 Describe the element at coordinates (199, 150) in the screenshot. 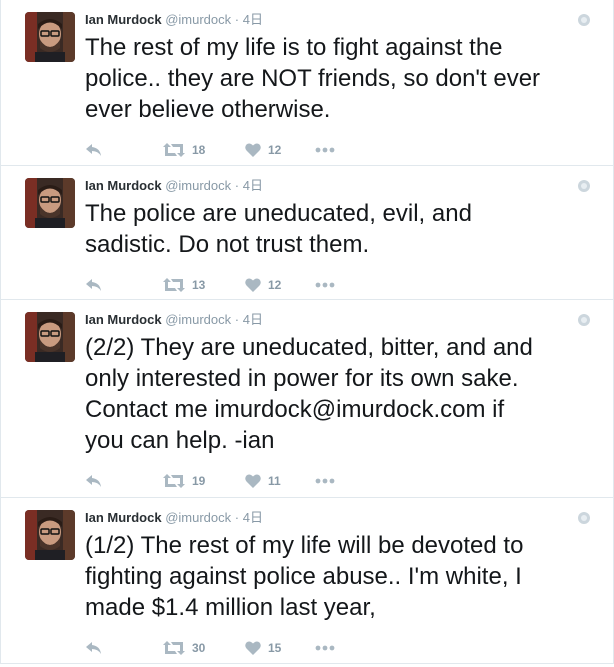

I see `retweet-count: 18` at that location.